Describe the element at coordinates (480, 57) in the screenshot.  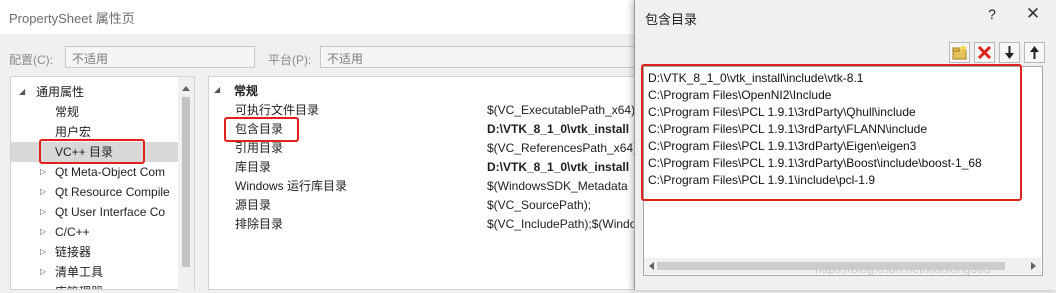
I see `platform-select: 不适用` at that location.